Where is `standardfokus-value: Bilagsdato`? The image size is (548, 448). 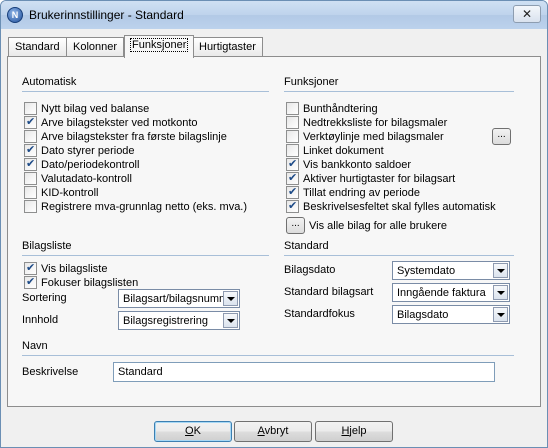
standardfokus-value: Bilagsdato is located at coordinates (423, 315).